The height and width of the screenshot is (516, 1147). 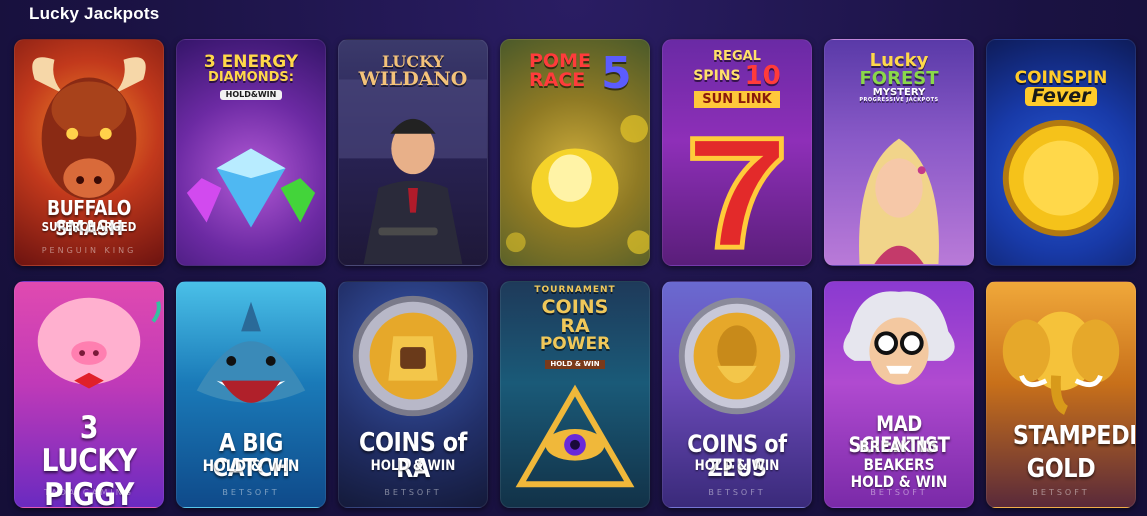 I want to click on game-tile-lucky-wildano: LUCKY WILDANO, so click(x=413, y=152).